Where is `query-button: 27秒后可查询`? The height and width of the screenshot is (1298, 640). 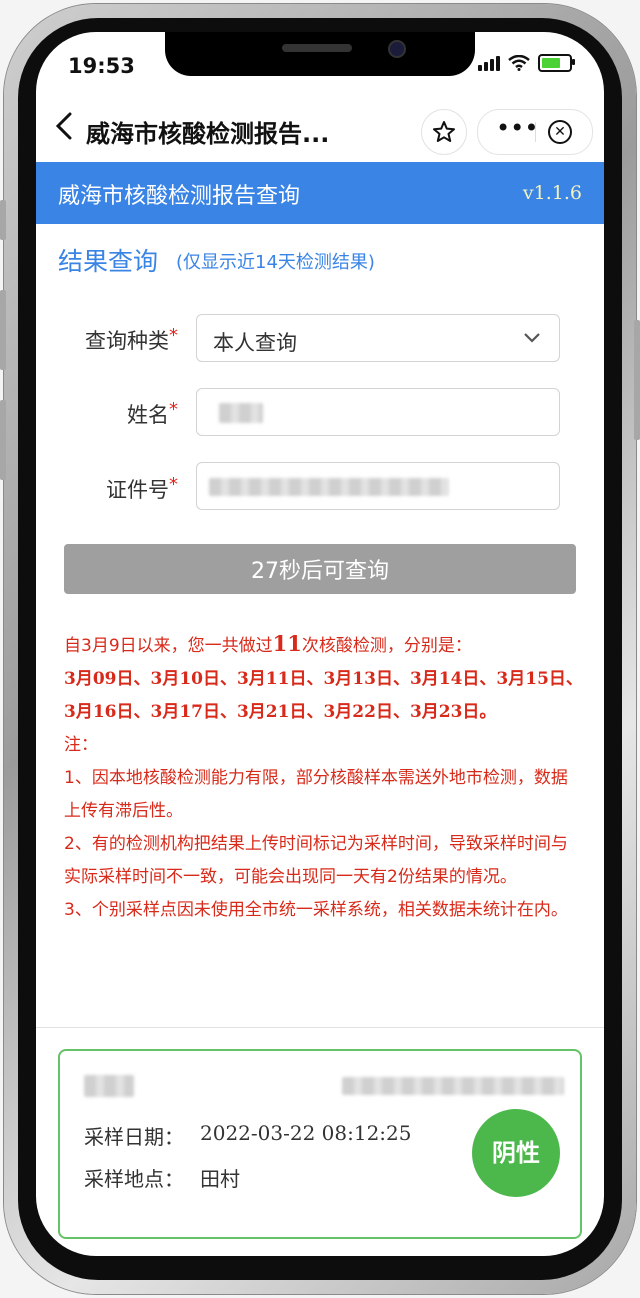
query-button: 27秒后可查询 is located at coordinates (320, 569).